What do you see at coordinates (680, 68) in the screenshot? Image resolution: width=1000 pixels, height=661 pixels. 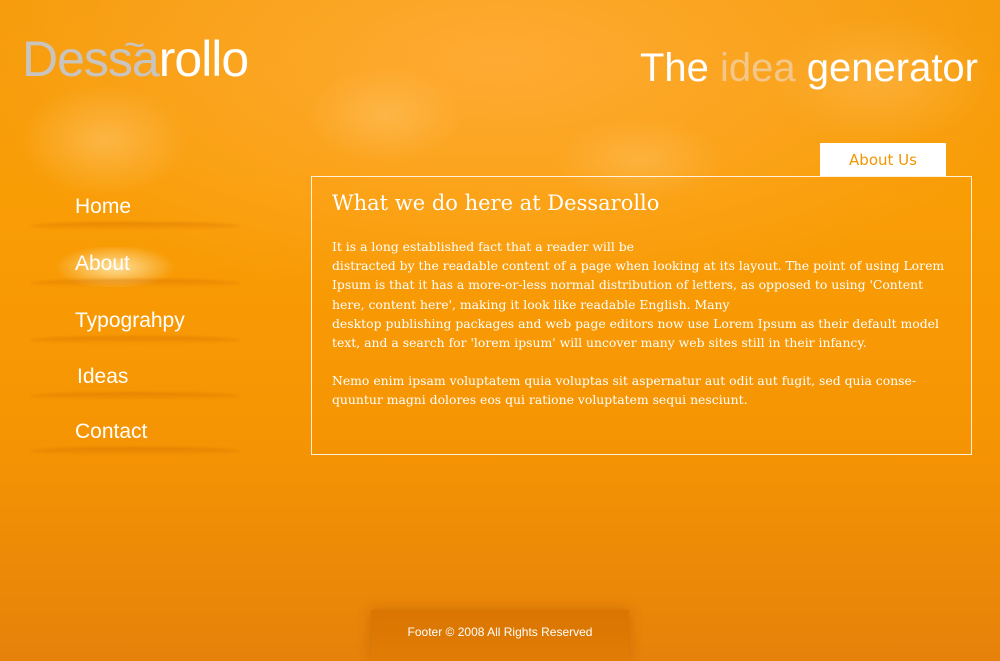 I see `tagline-pre: The` at bounding box center [680, 68].